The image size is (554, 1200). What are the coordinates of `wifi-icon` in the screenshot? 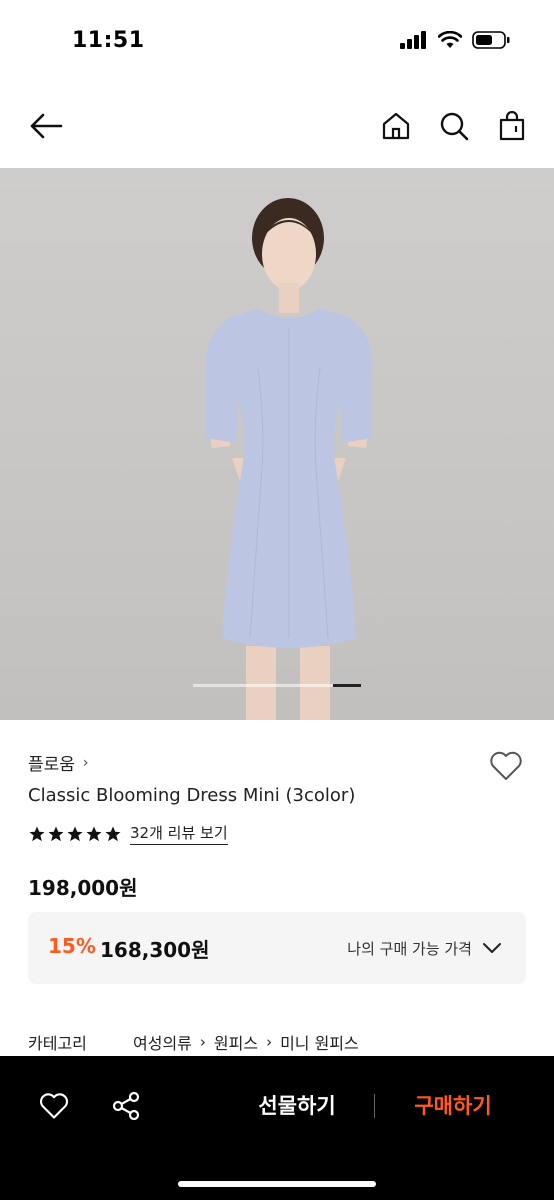 It's located at (450, 39).